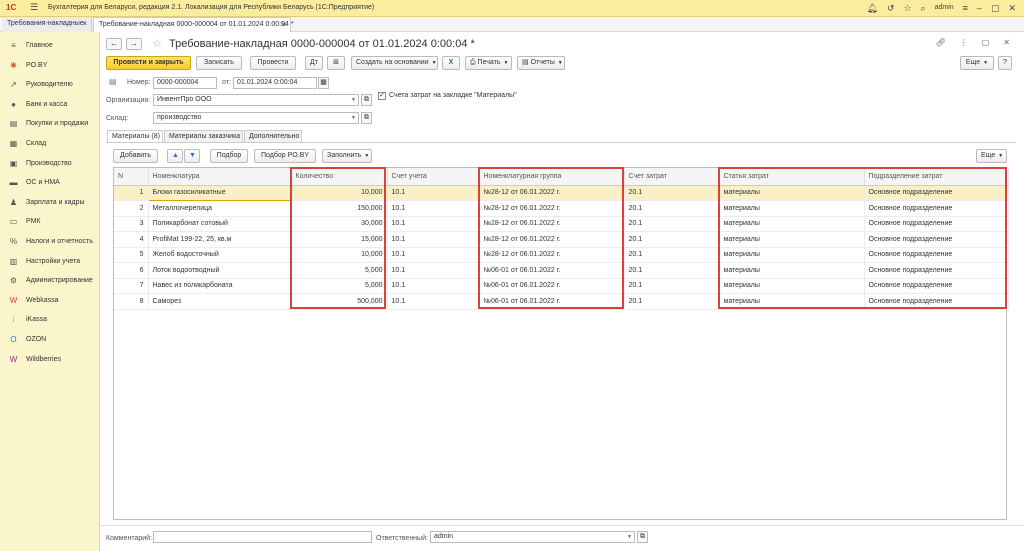 Image resolution: width=1024 pixels, height=551 pixels. I want to click on sidebar-item: % Налоги и отчетность, so click(50, 241).